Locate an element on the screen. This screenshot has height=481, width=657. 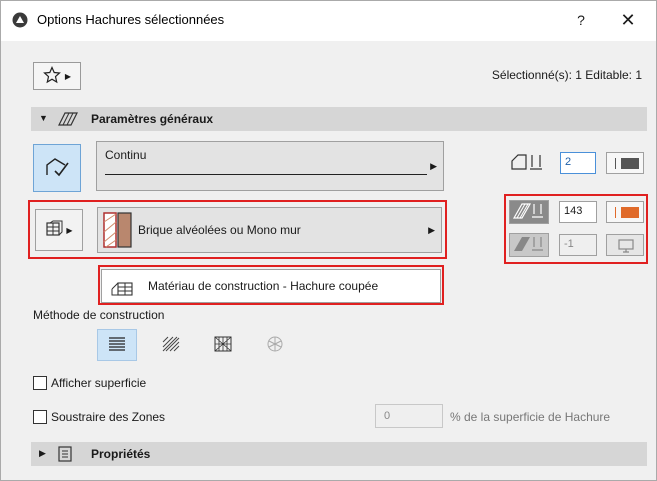
subtract-percent-label: % de la superficie de Hachure is located at coordinates (530, 417).